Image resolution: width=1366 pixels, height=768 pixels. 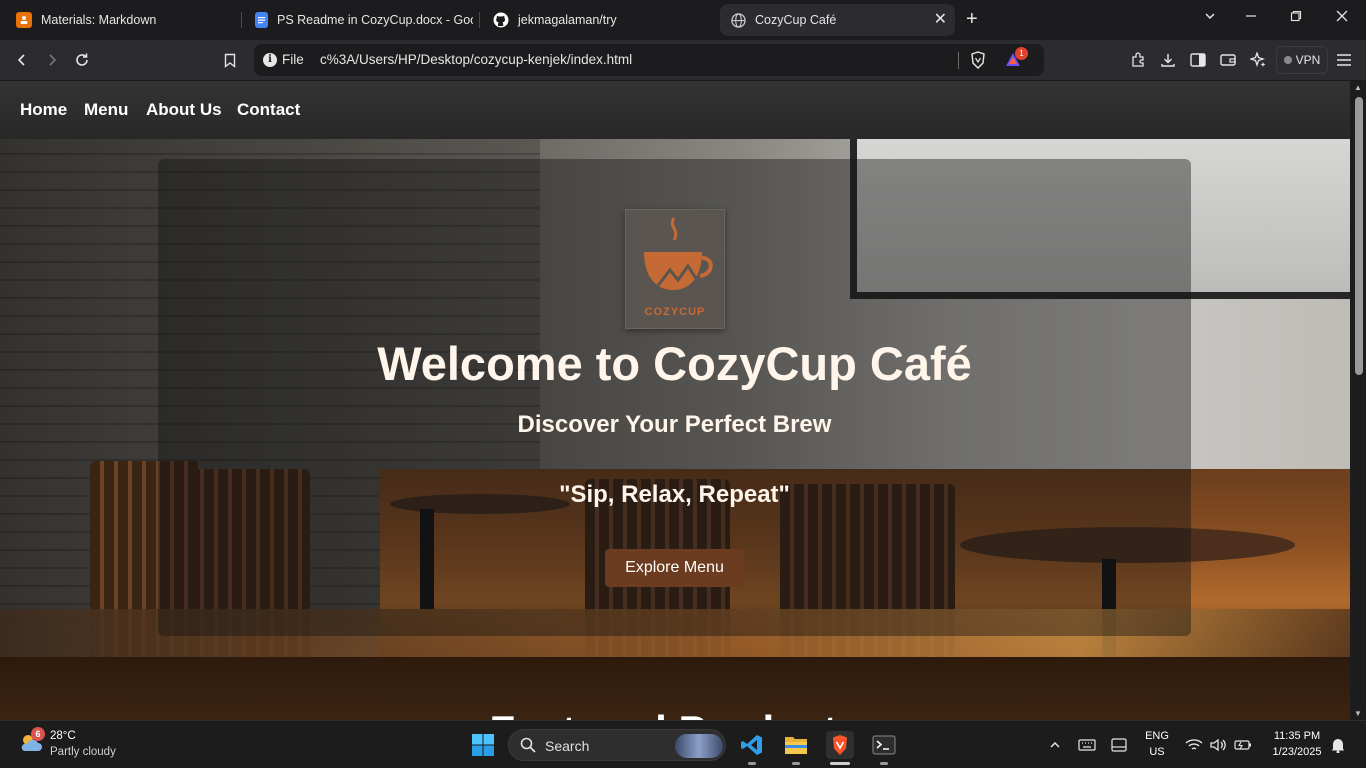 I want to click on extensions-icon, so click(x=1138, y=60).